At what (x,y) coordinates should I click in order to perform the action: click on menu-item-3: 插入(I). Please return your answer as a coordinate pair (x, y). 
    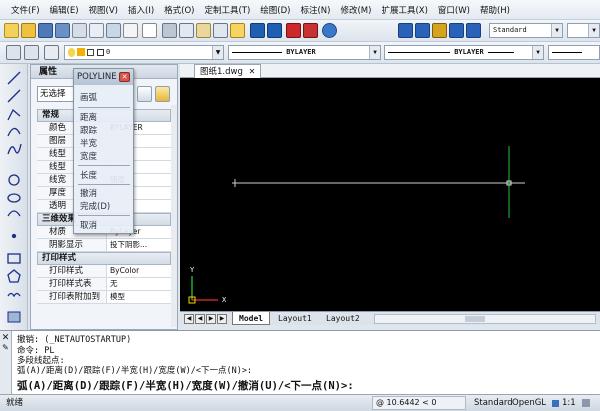
    Looking at the image, I should click on (141, 10).